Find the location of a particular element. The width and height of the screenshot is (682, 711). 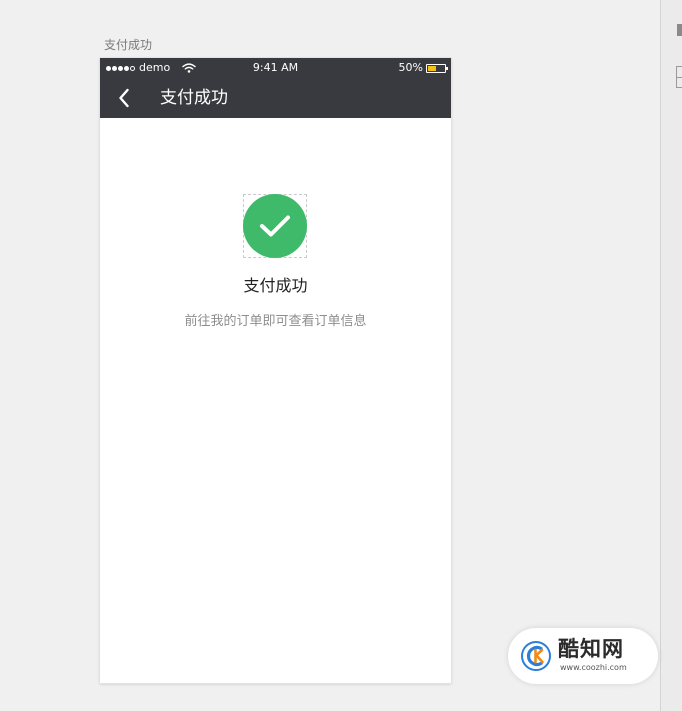

right-side-panel is located at coordinates (671, 355).